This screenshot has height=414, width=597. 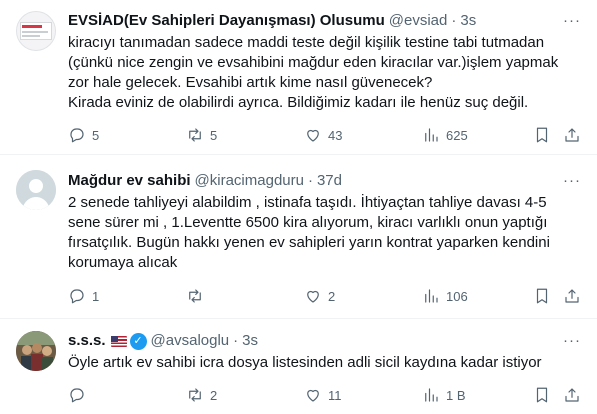 I want to click on like-count: 11, so click(x=335, y=395).